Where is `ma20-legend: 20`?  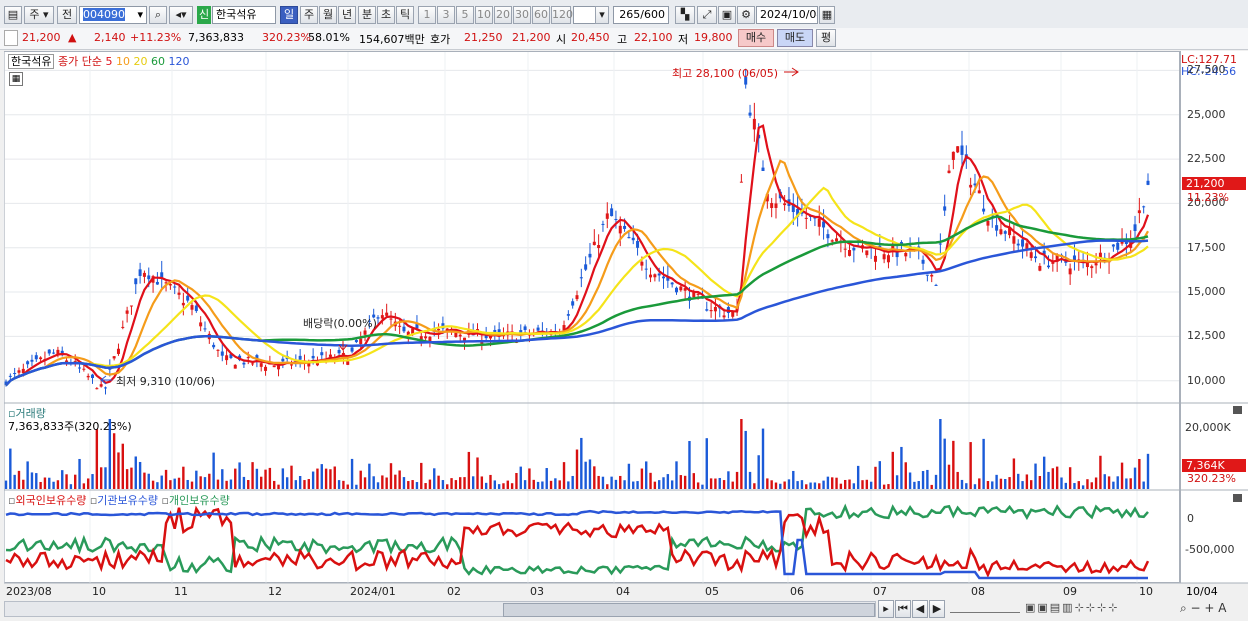
ma20-legend: 20 is located at coordinates (140, 61).